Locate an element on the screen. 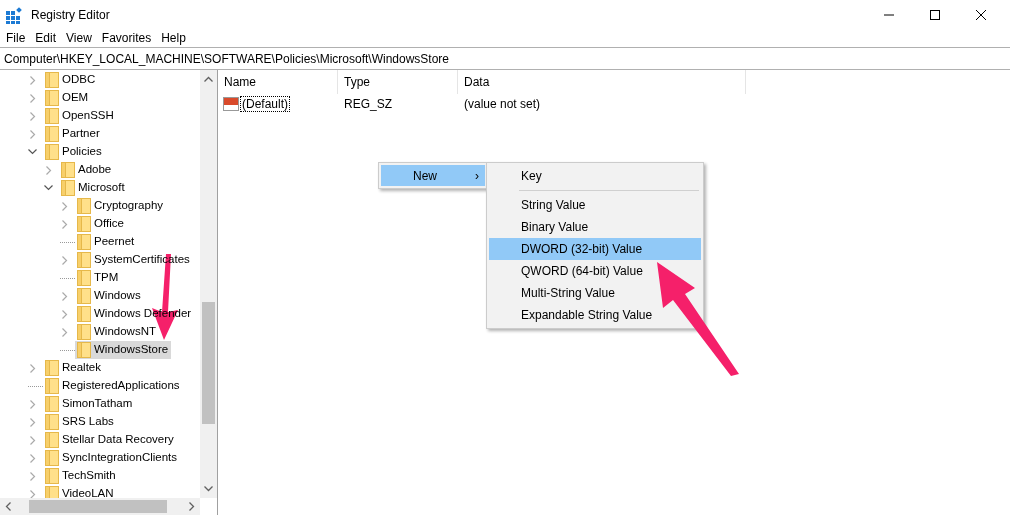 This screenshot has height=515, width=1010. tree-item: WindowsNT is located at coordinates (117, 332).